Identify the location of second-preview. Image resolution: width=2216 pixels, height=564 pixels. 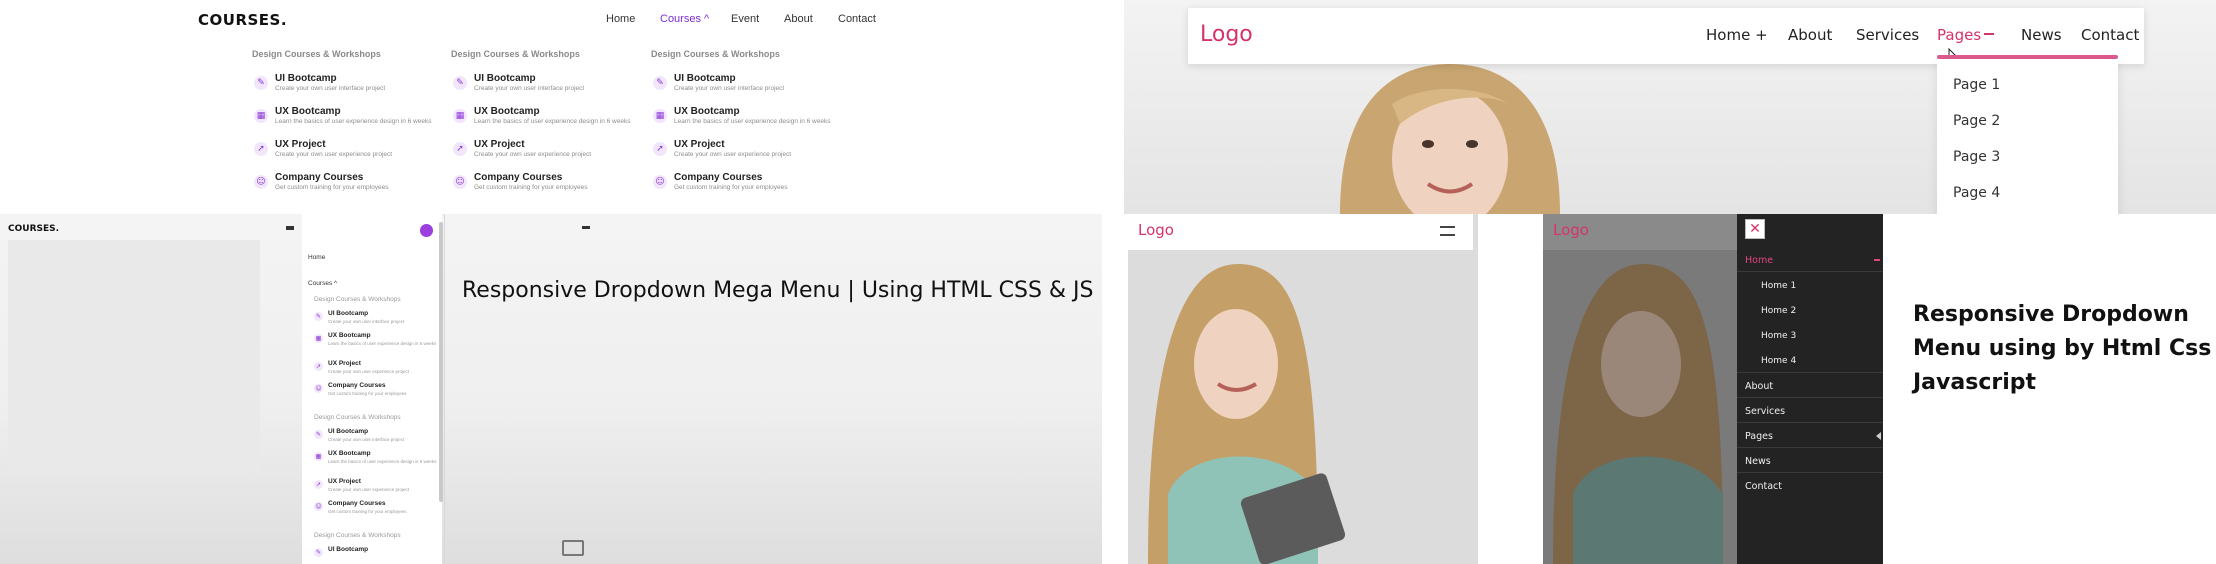
(518, 389).